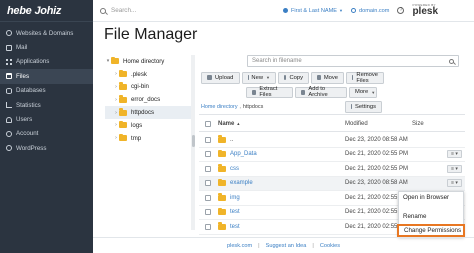 The image size is (474, 253). Describe the element at coordinates (219, 107) in the screenshot. I see `breadcrumb-home: Home directory` at that location.